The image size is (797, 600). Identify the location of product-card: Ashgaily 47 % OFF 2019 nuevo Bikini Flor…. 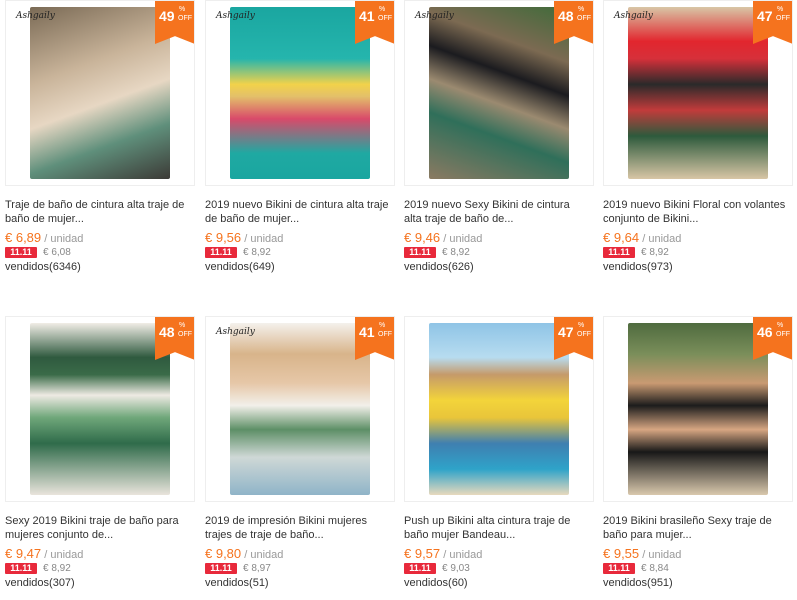
(698, 136).